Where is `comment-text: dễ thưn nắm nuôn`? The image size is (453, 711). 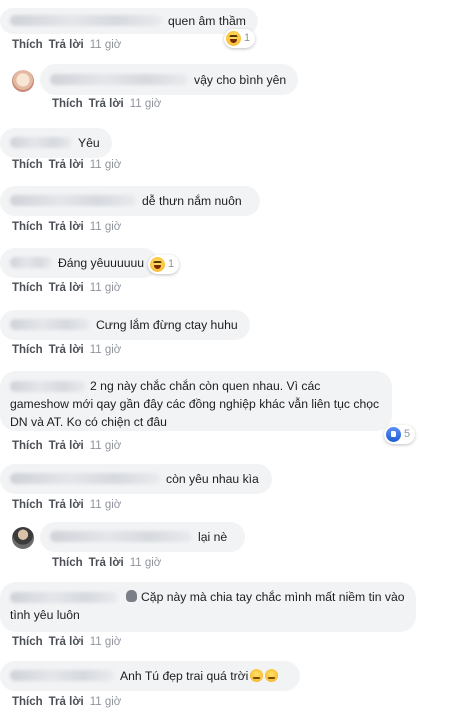 comment-text: dễ thưn nắm nuôn is located at coordinates (192, 201).